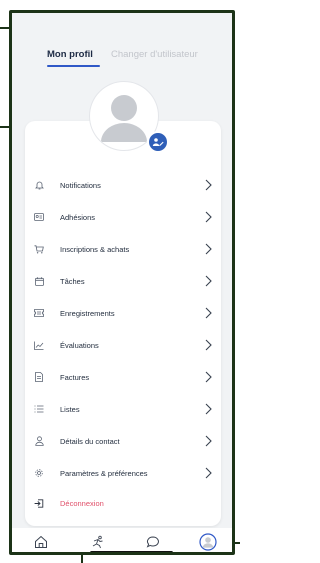 The image size is (320, 563). What do you see at coordinates (95, 249) in the screenshot?
I see `menu-label: Inscriptions & achats` at bounding box center [95, 249].